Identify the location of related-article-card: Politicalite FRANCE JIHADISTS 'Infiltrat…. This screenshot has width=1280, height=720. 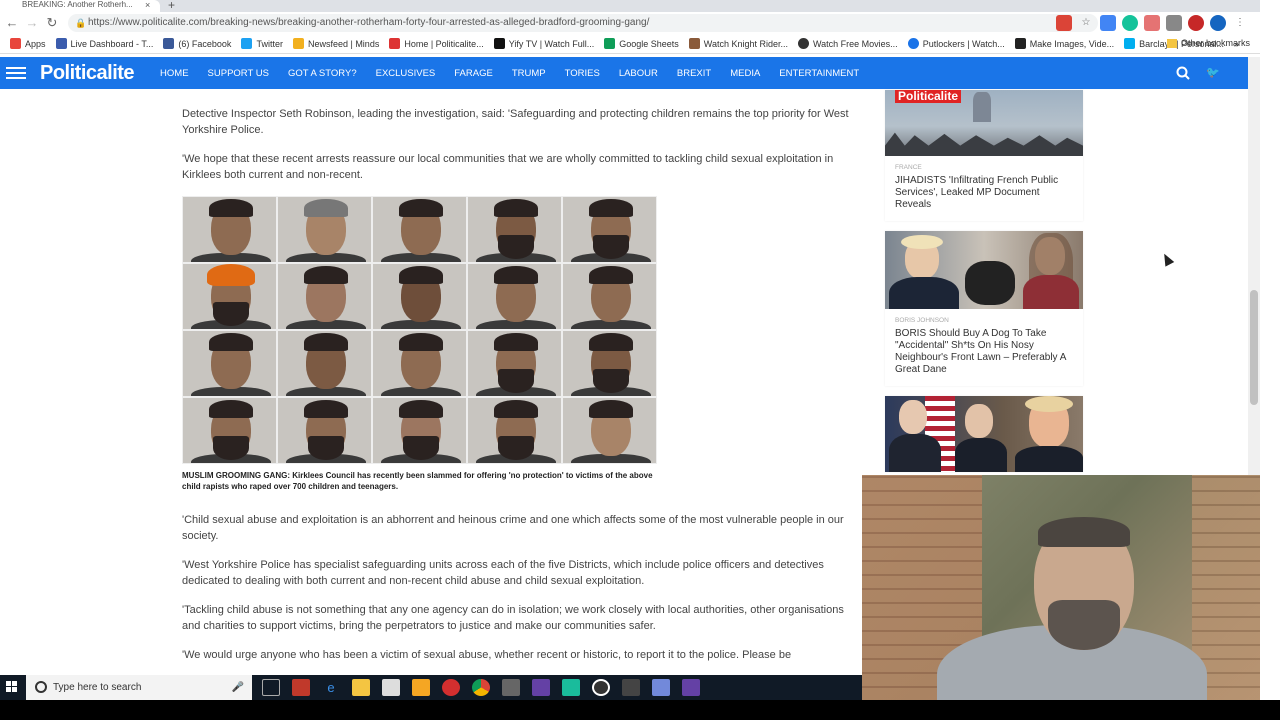
(984, 155).